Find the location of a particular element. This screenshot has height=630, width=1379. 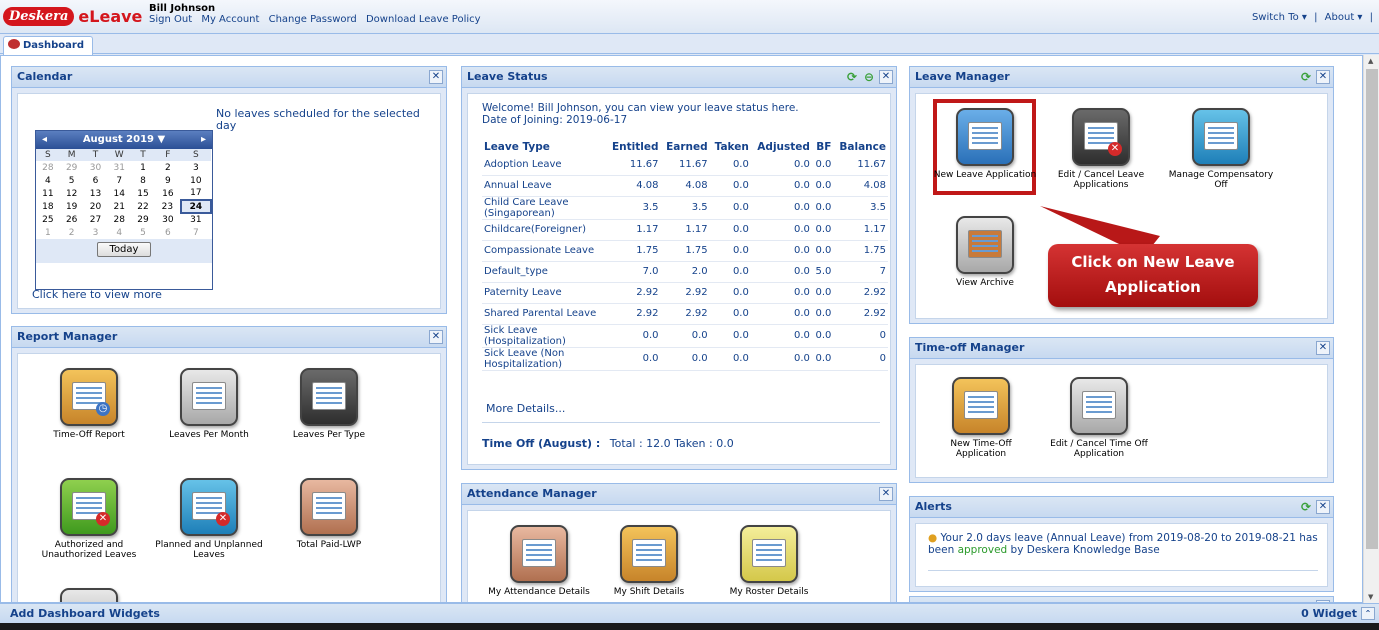

new-time-off-application-button: New Time-Off Application is located at coordinates (981, 418).